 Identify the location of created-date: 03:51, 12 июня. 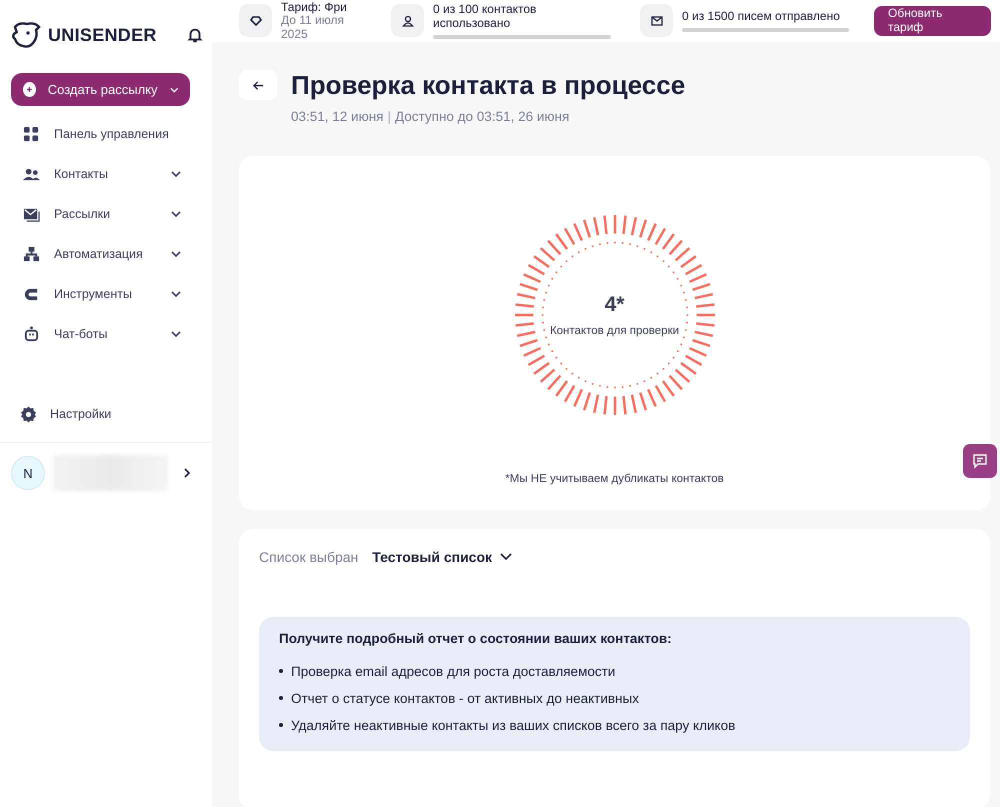
(337, 116).